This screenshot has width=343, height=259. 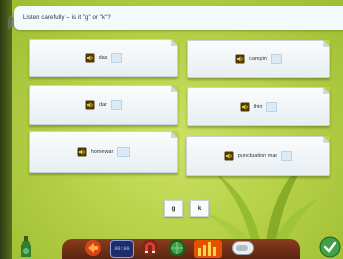 I want to click on clock-icon: 00:00, so click(x=122, y=249).